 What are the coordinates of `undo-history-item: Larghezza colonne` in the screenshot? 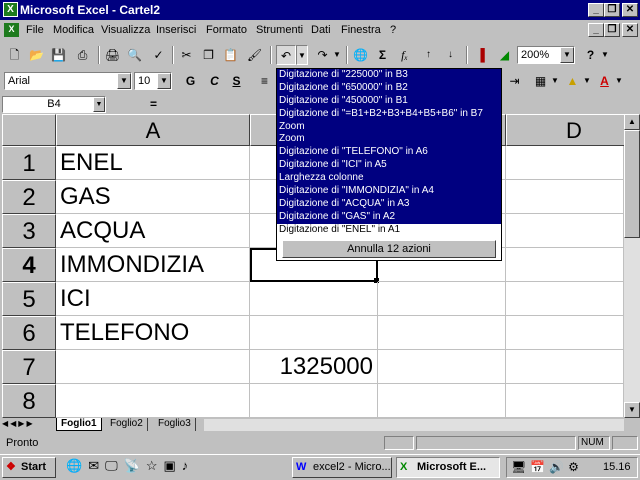 It's located at (389, 179).